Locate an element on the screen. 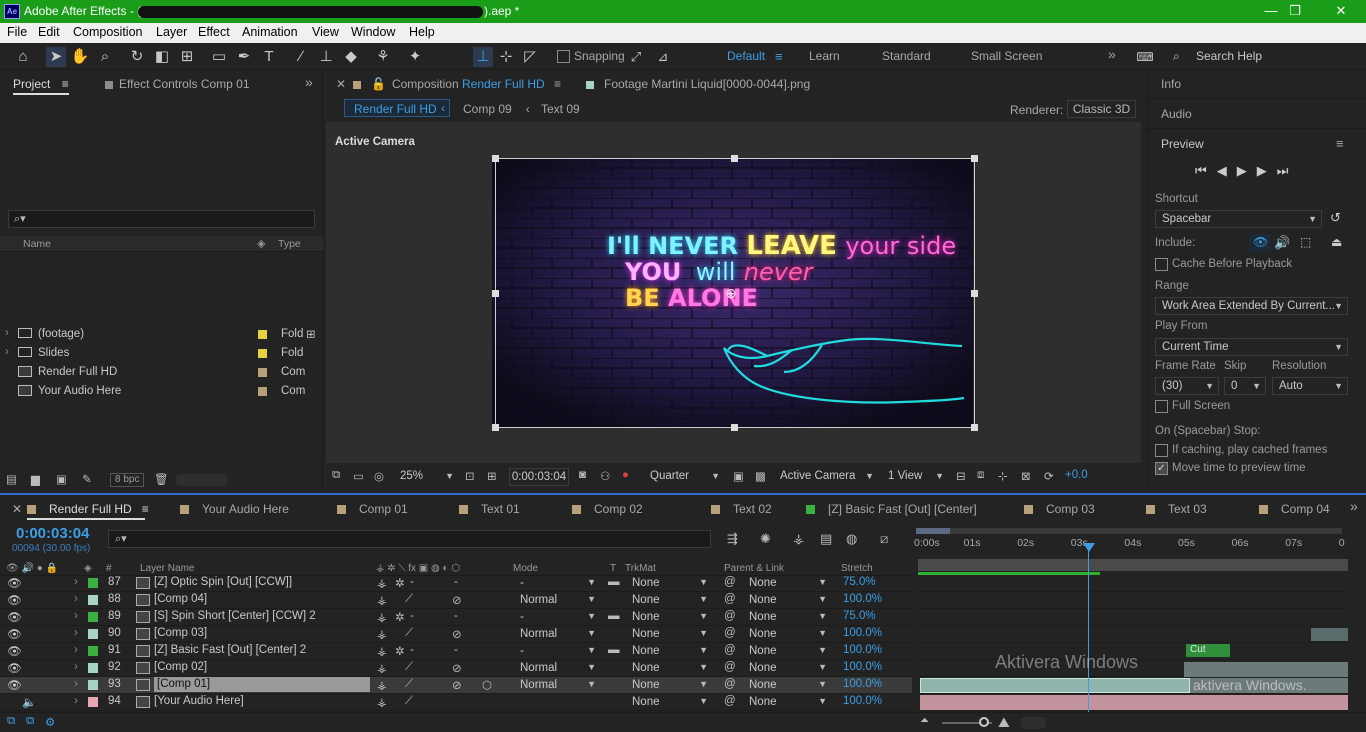 This screenshot has width=1366, height=732. toggle-pixel-aspect-icon: ⊟ is located at coordinates (961, 476).